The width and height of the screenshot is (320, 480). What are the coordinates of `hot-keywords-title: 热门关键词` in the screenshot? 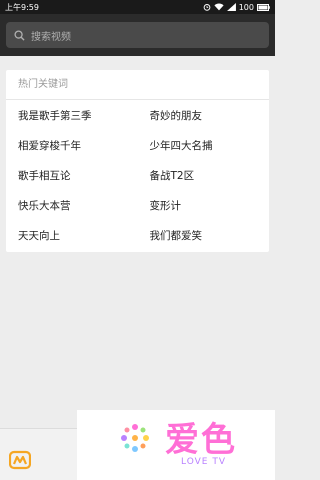 It's located at (137, 85).